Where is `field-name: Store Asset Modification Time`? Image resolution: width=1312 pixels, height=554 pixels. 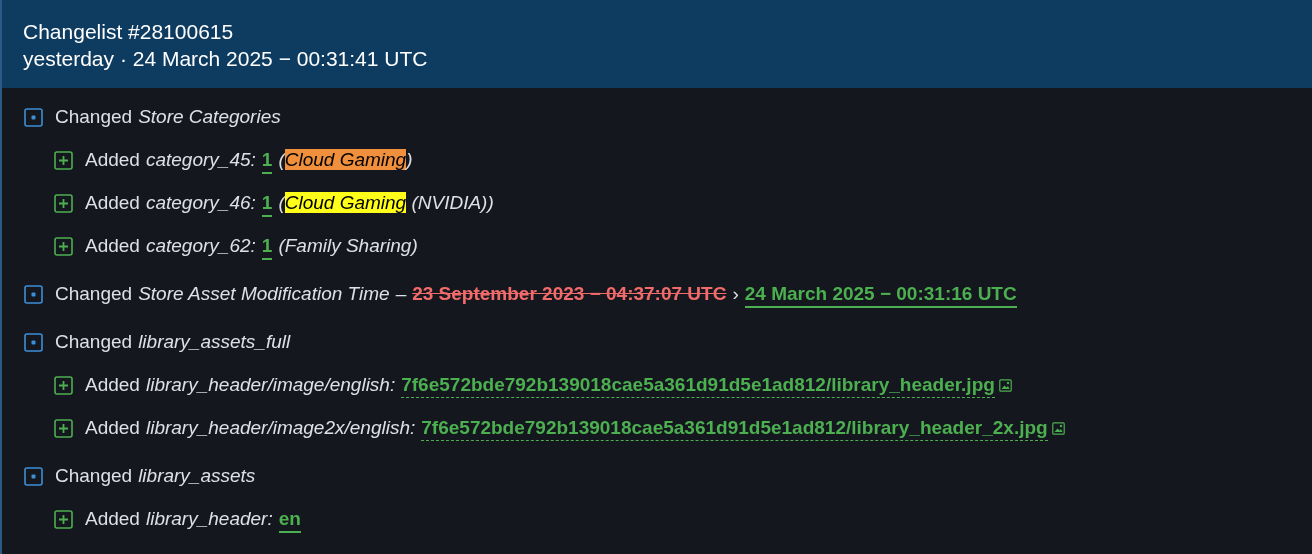 field-name: Store Asset Modification Time is located at coordinates (264, 294).